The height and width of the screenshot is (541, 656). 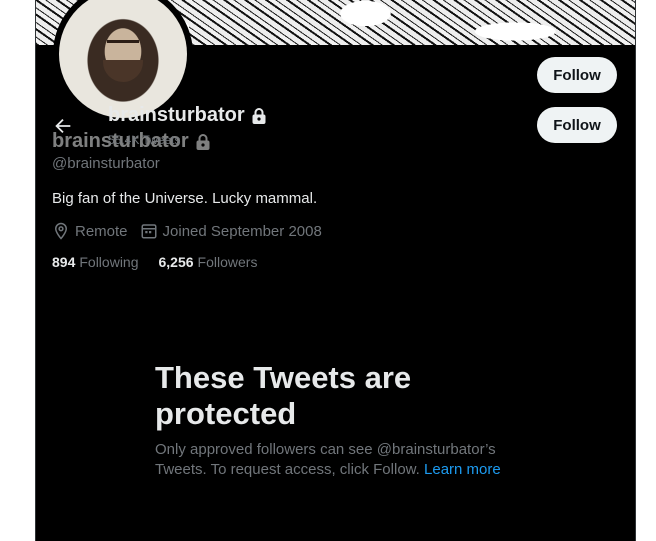 I want to click on followers-link: 6,256 Followers, so click(x=208, y=262).